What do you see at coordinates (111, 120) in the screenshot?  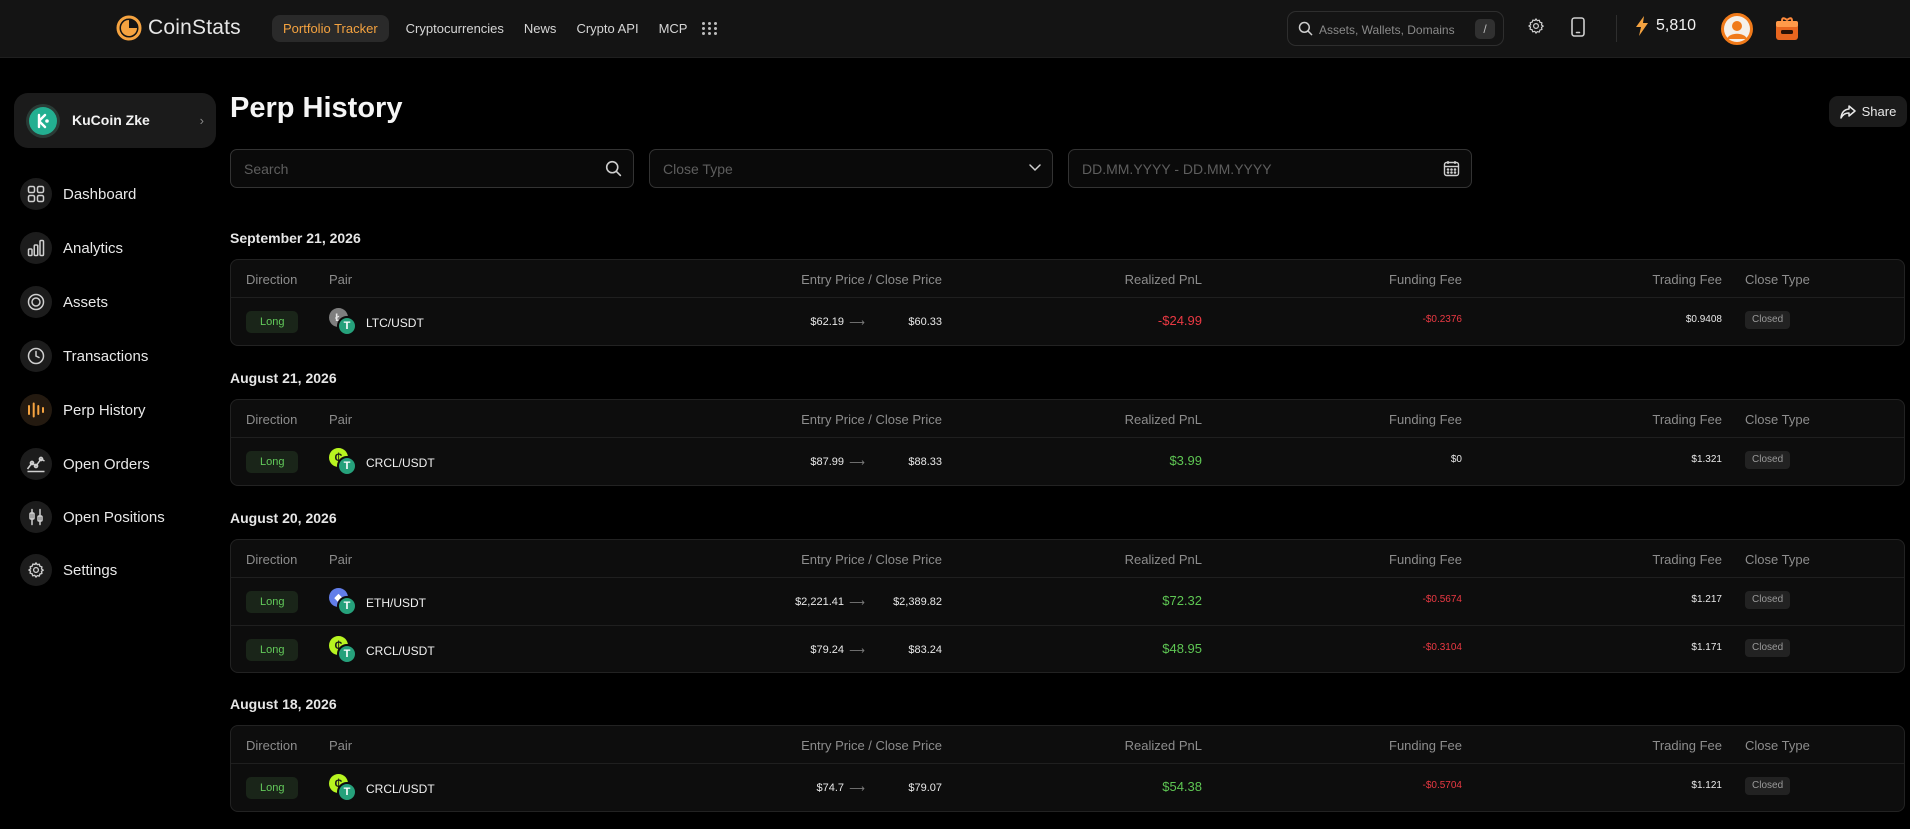 I see `account-name: KuCoin Zke` at bounding box center [111, 120].